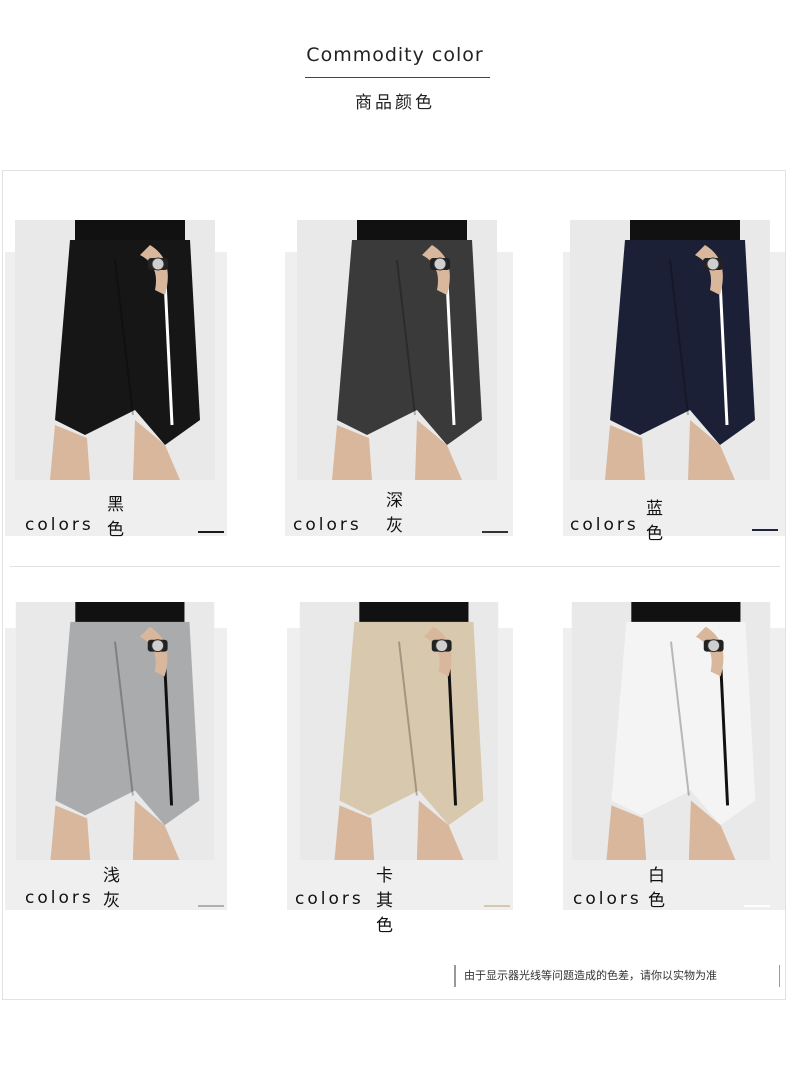 This screenshot has width=790, height=1065. I want to click on color-disclaimer: 由于显示器光线等问题造成的色差，请你以实物为准, so click(617, 976).